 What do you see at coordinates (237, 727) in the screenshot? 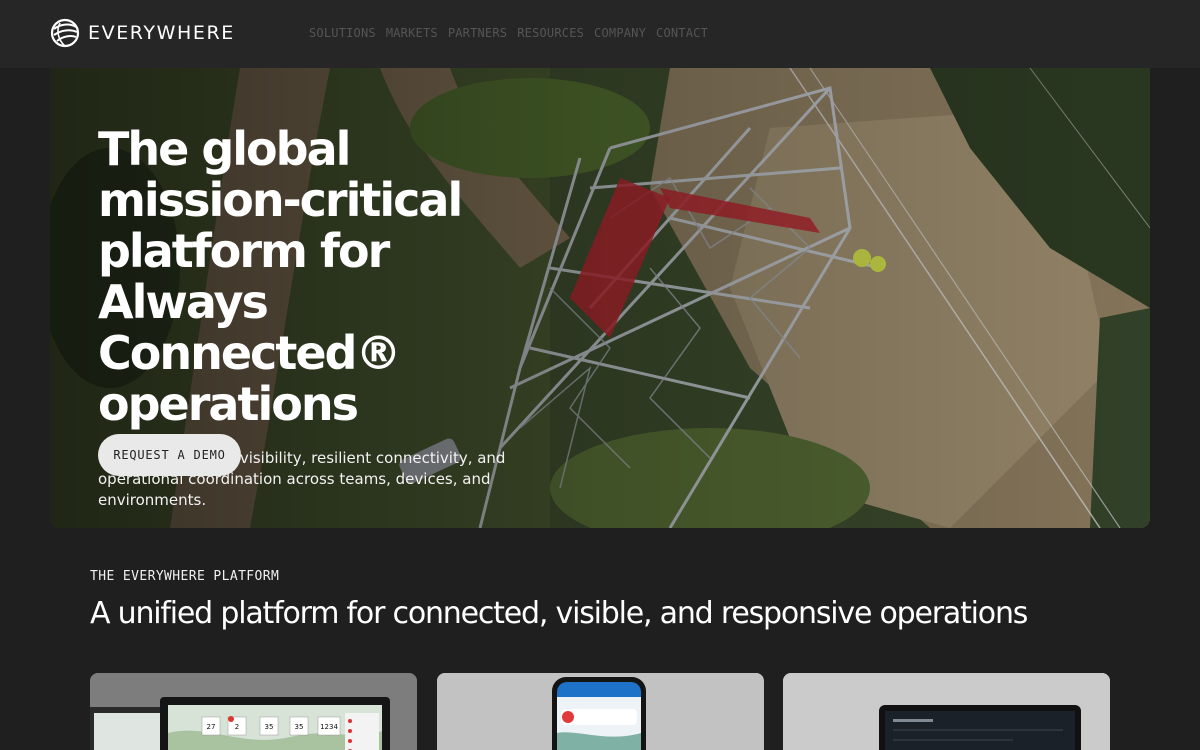
I see `stat-2: 2` at bounding box center [237, 727].